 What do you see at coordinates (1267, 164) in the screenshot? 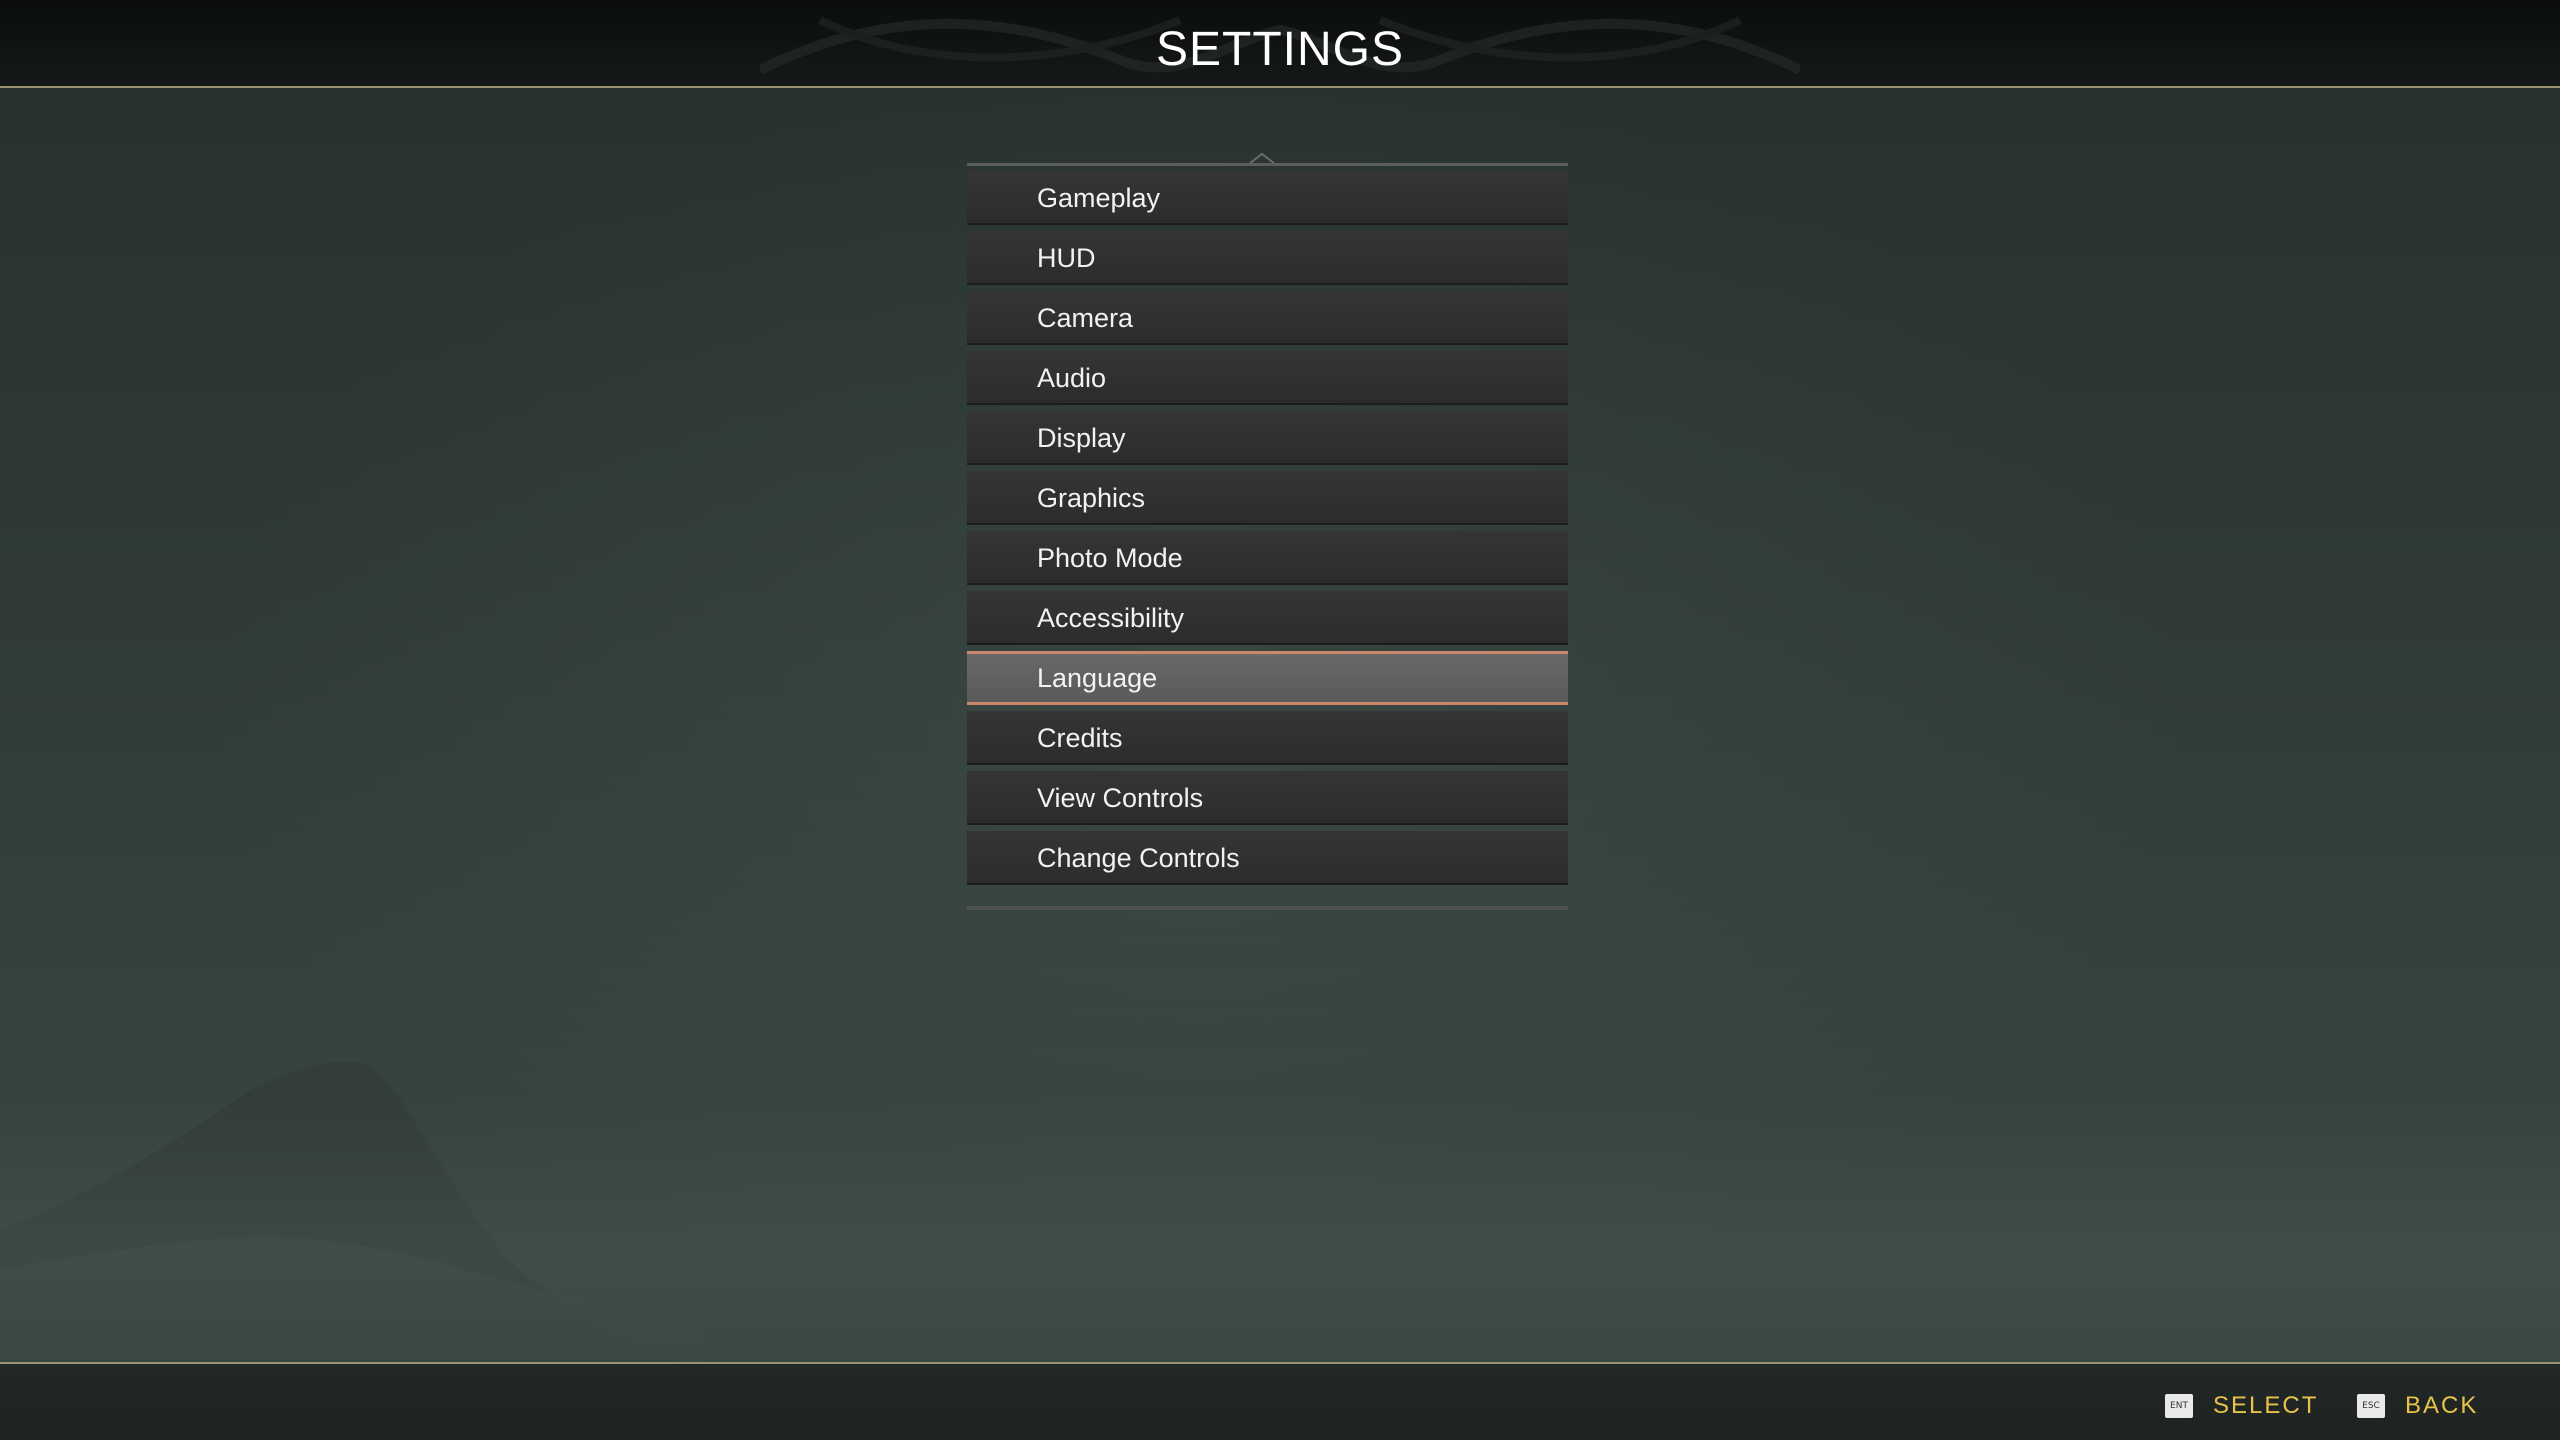
I see `menu-top-divider` at bounding box center [1267, 164].